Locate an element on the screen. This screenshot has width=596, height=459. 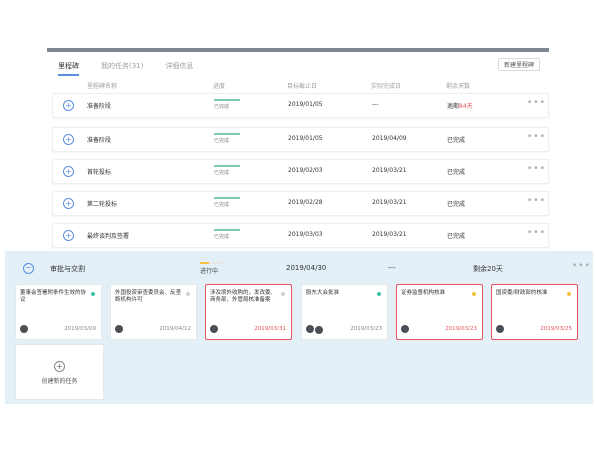
tab-my-tasks: 我的任务(31) is located at coordinates (122, 68).